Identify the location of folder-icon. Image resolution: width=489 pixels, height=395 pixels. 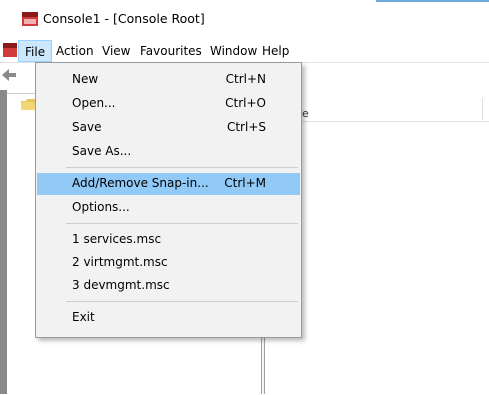
(28, 104).